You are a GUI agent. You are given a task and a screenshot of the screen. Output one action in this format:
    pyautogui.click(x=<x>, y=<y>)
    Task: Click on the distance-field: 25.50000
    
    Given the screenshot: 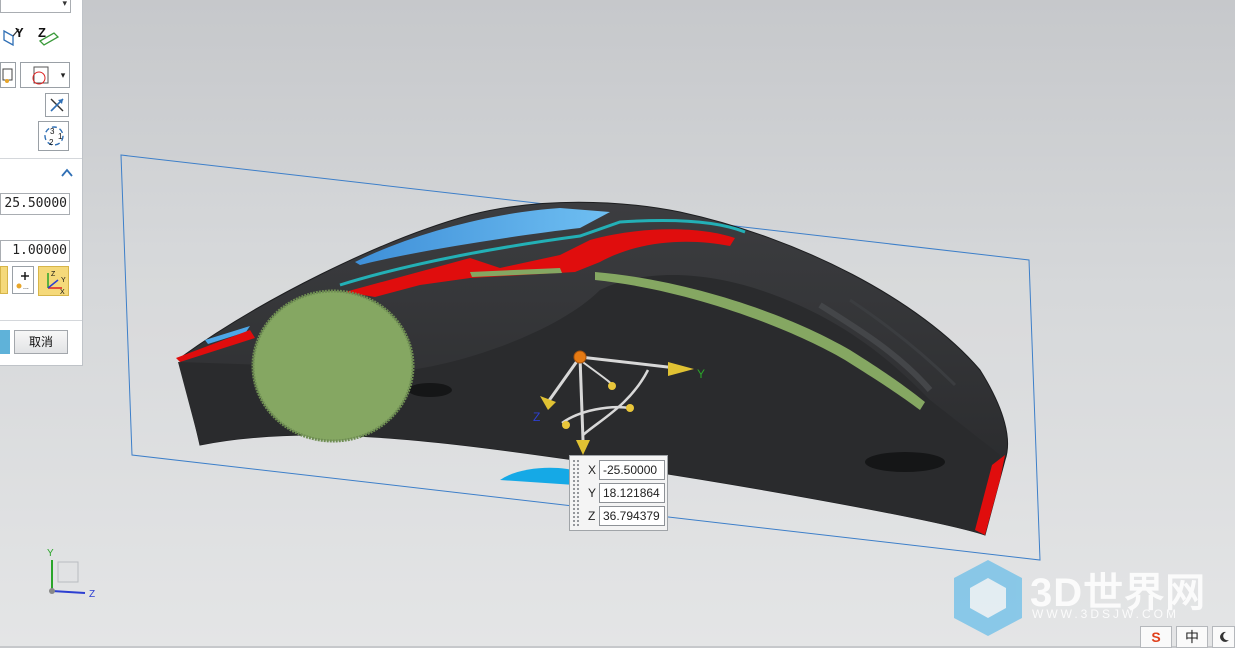 What is the action you would take?
    pyautogui.click(x=35, y=204)
    